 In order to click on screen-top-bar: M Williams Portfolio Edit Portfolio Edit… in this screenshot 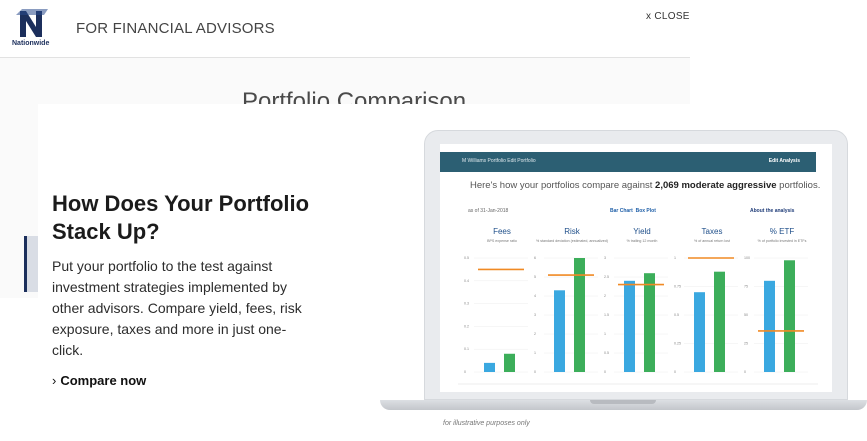, I will do `click(628, 162)`.